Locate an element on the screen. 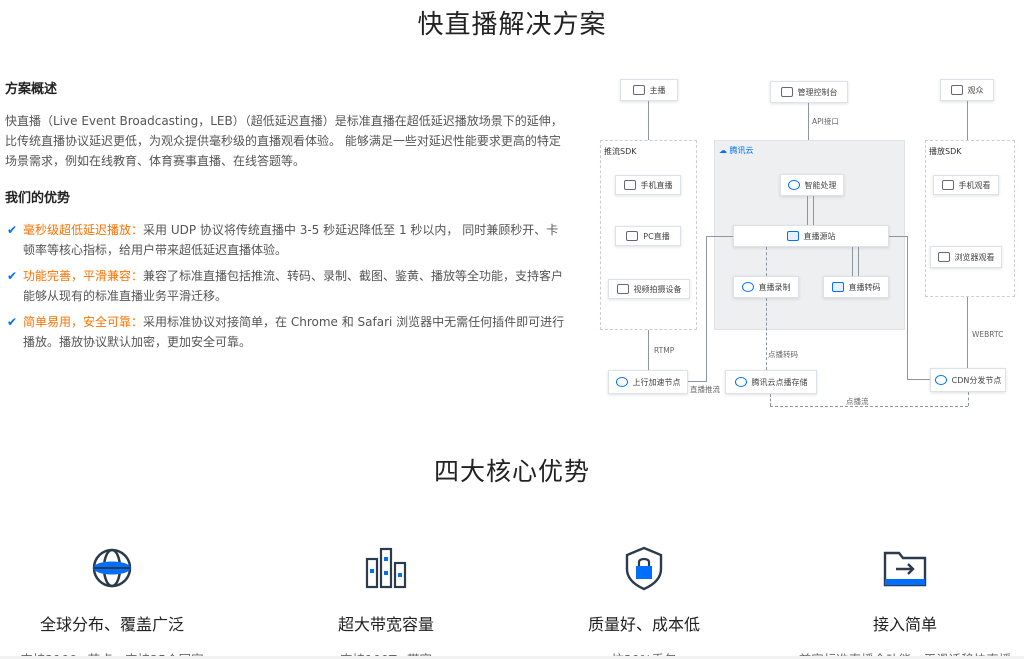  smart-node: 智能处理 is located at coordinates (812, 185).